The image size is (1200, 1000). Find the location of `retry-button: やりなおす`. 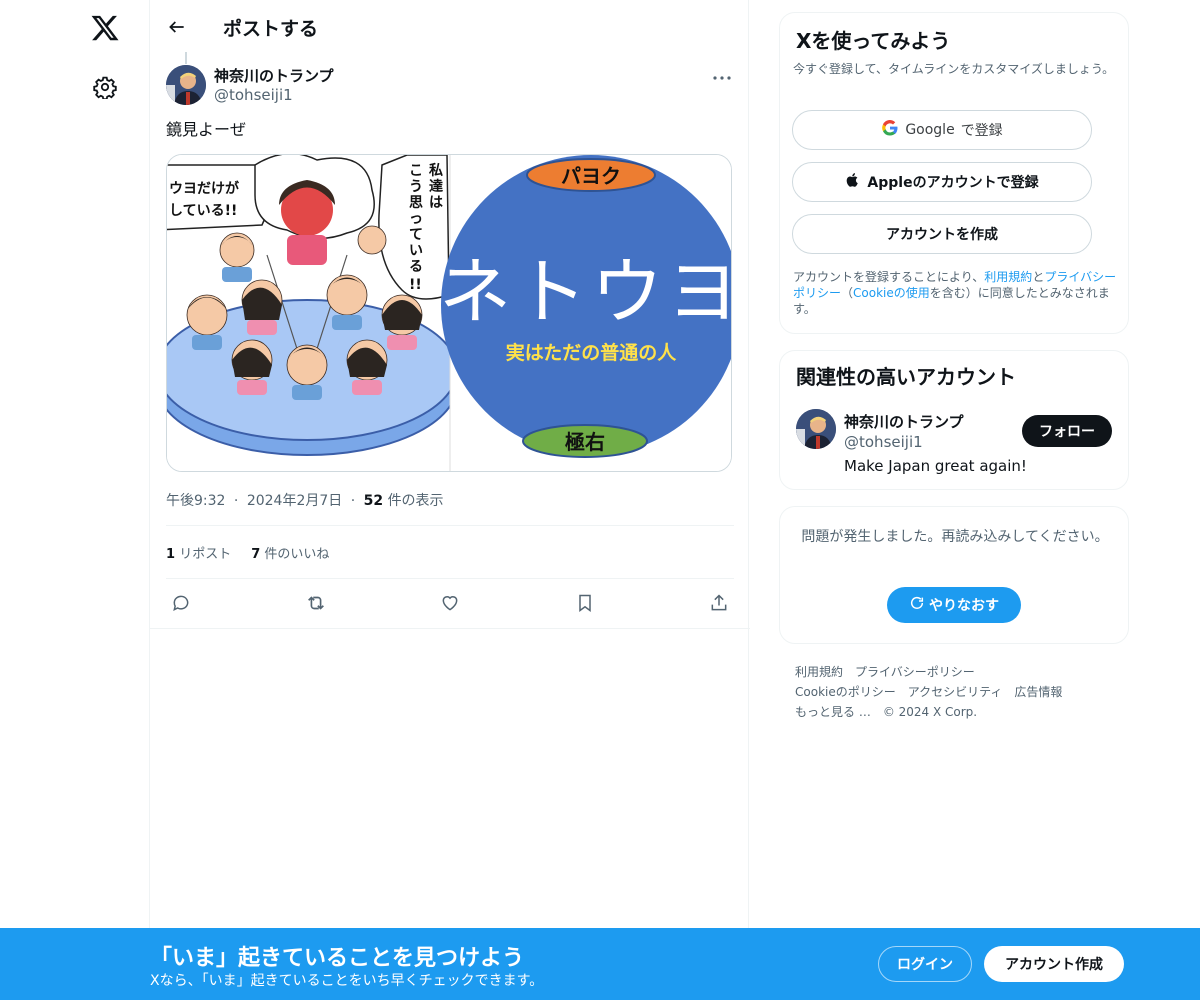

retry-button: やりなおす is located at coordinates (954, 605).